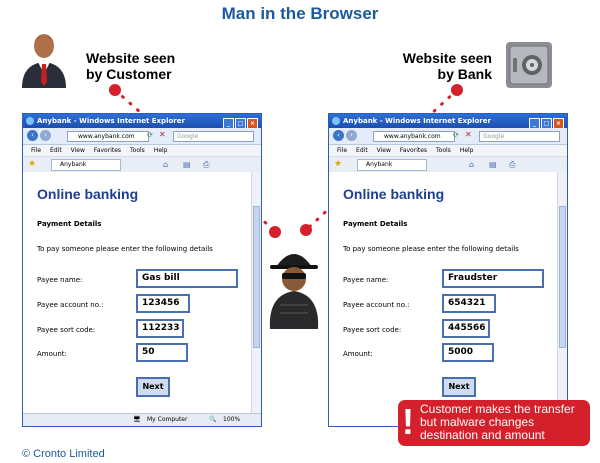 The width and height of the screenshot is (600, 463). What do you see at coordinates (466, 328) in the screenshot?
I see `payee-sort-code-field: 445566` at bounding box center [466, 328].